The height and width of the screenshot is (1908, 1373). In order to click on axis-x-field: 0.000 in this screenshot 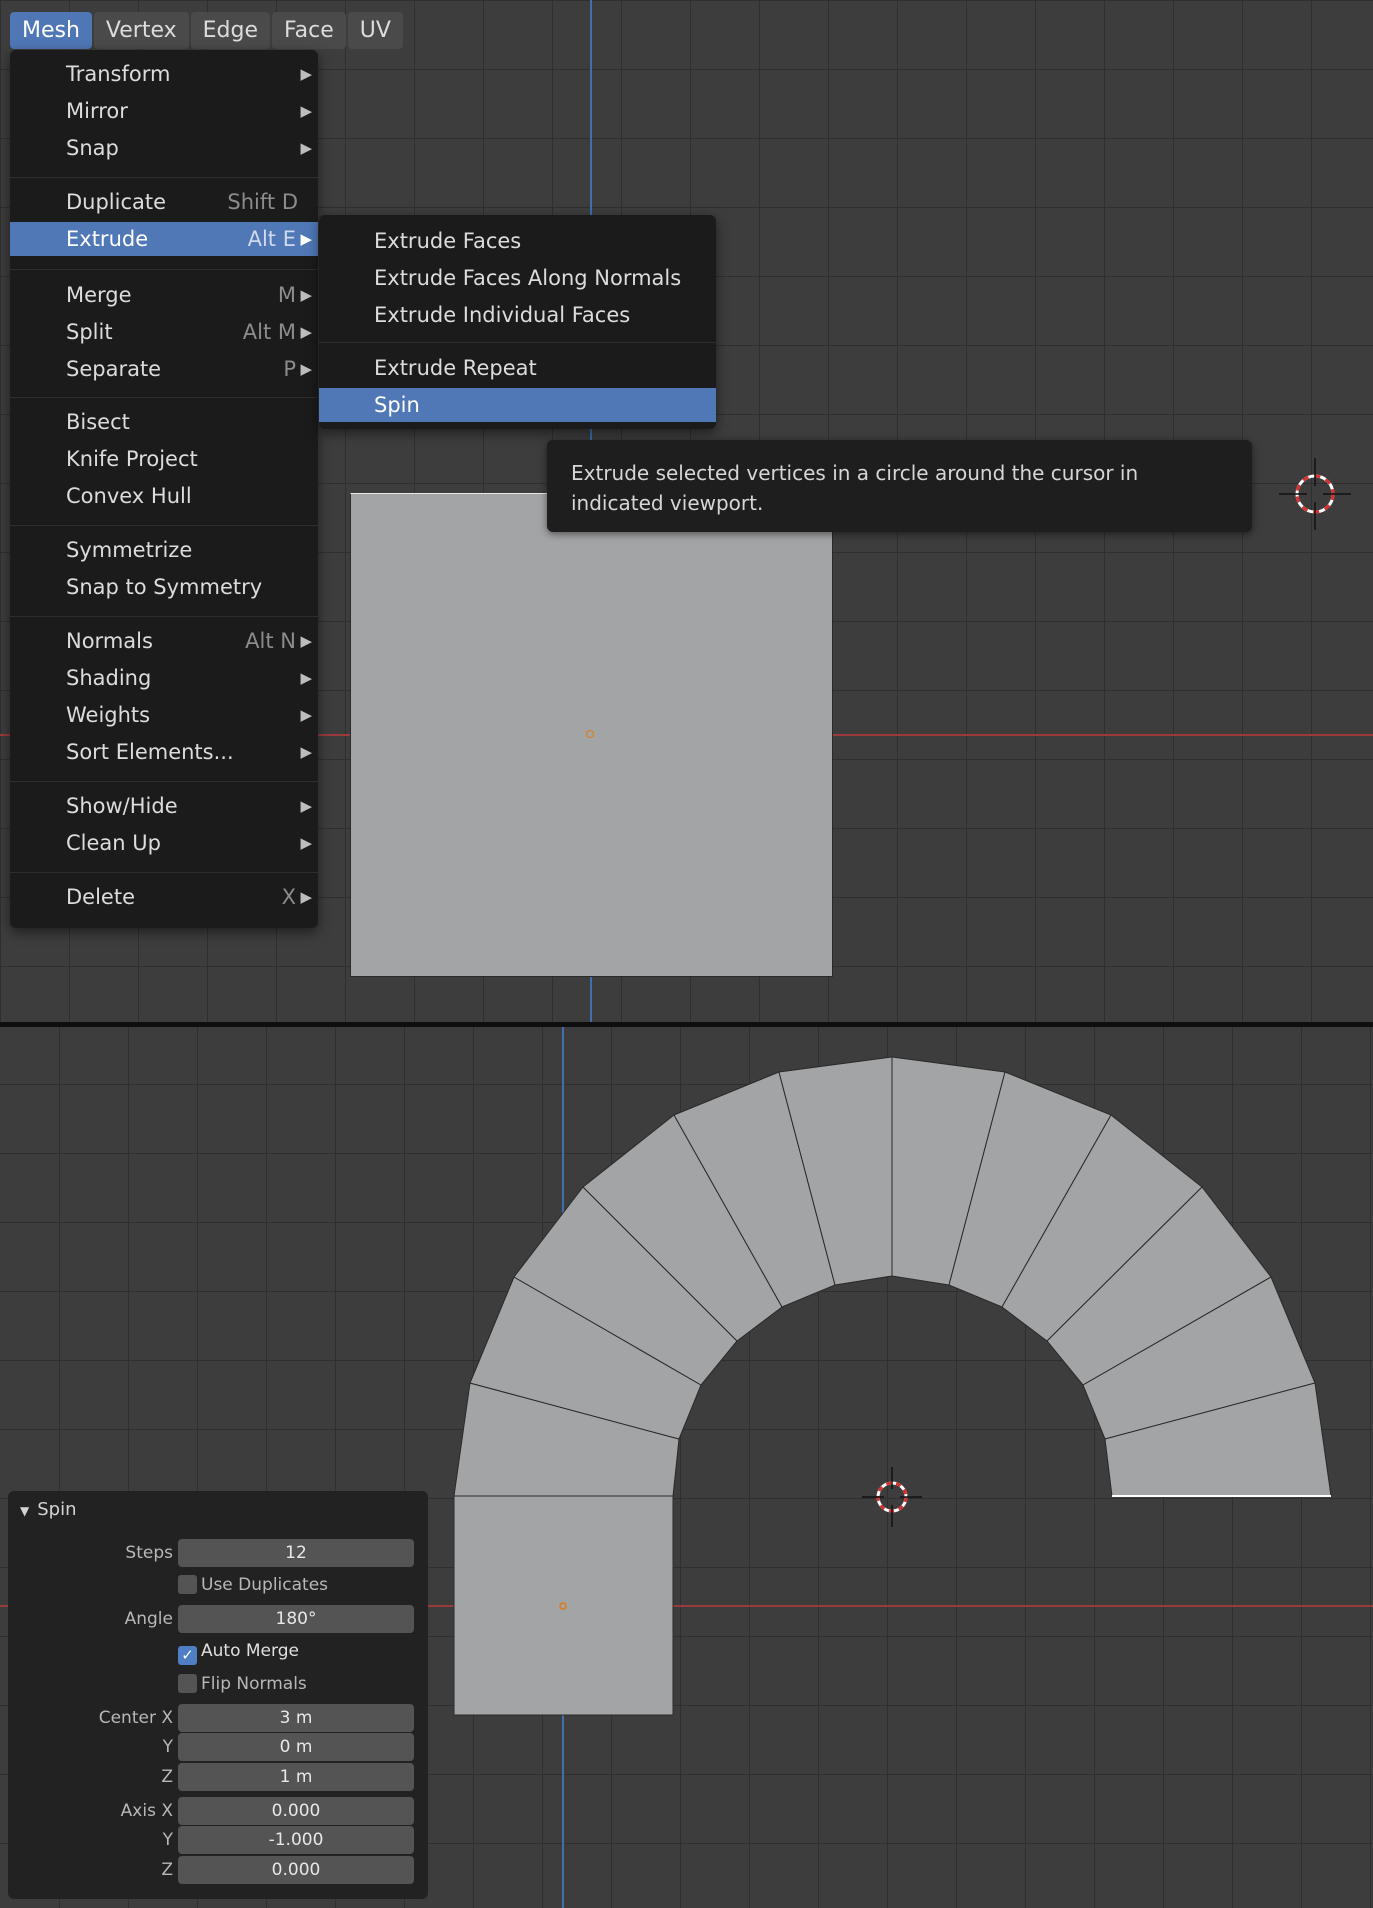, I will do `click(296, 1811)`.